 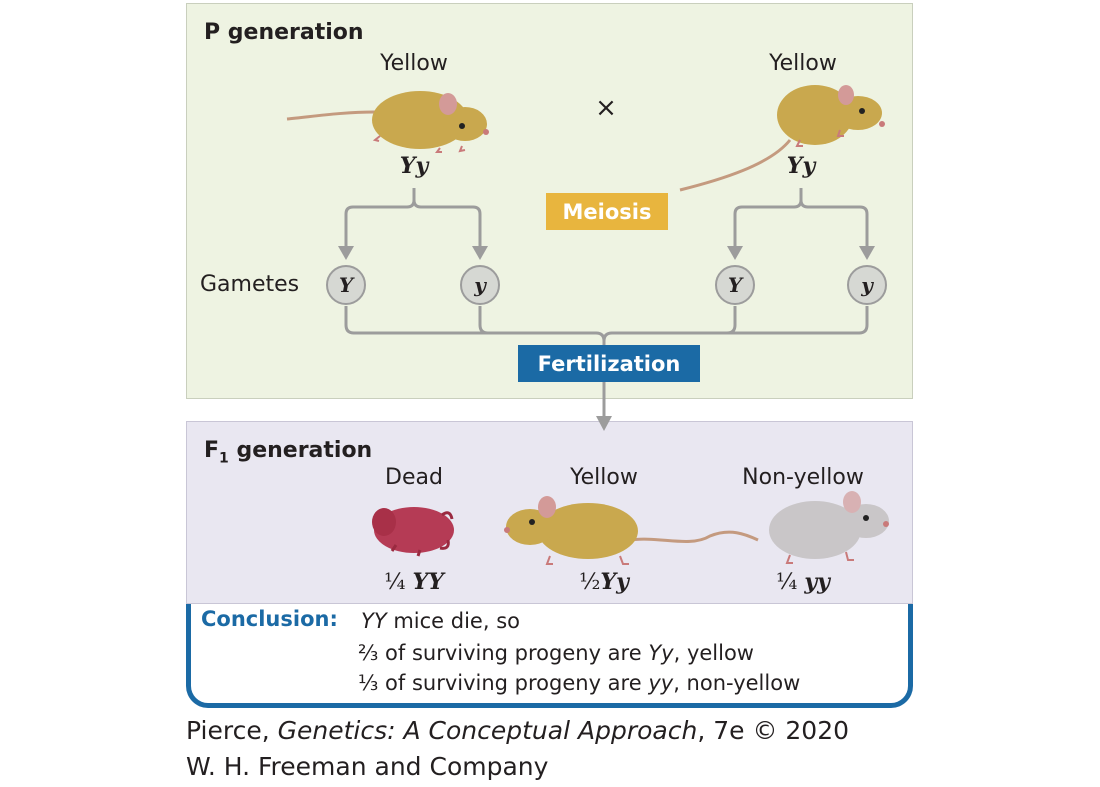 What do you see at coordinates (440, 621) in the screenshot?
I see `conclusion-line-1: YY mice die, so` at bounding box center [440, 621].